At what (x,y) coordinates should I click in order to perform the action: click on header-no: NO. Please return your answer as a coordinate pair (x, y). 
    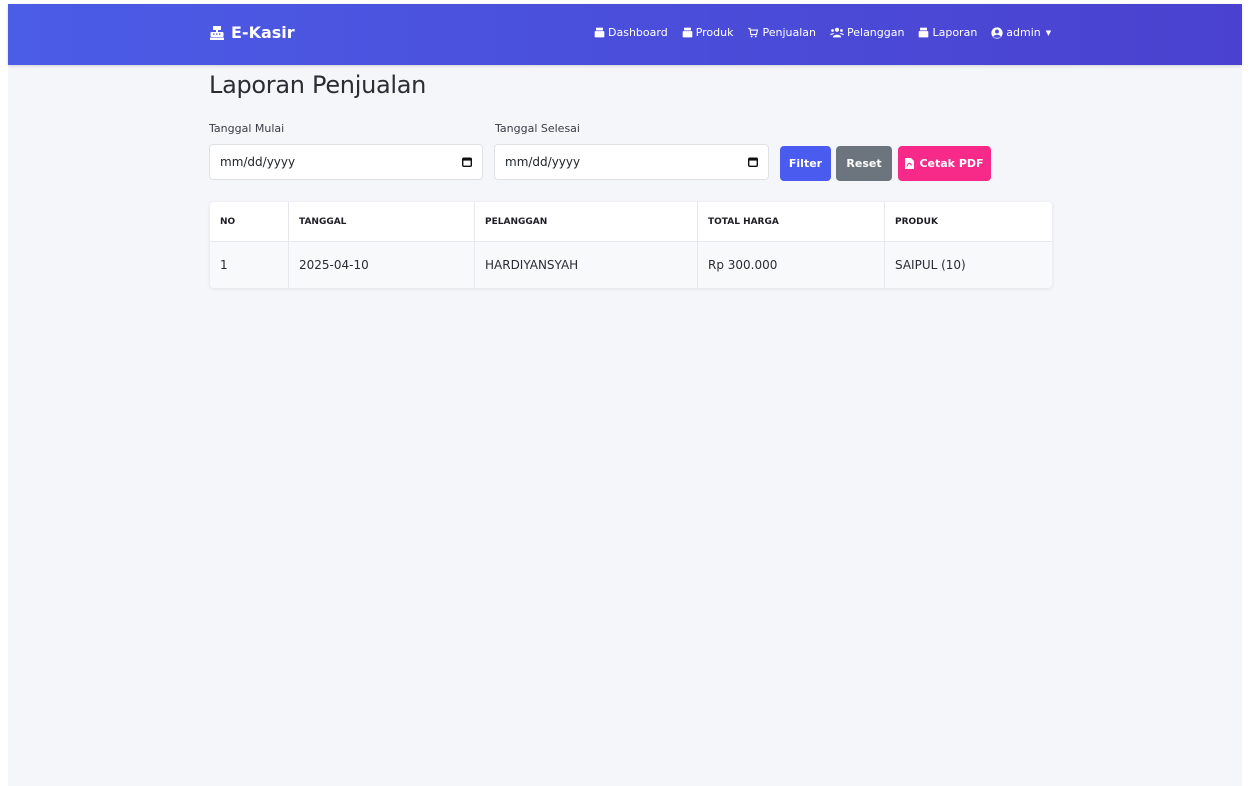
    Looking at the image, I should click on (249, 222).